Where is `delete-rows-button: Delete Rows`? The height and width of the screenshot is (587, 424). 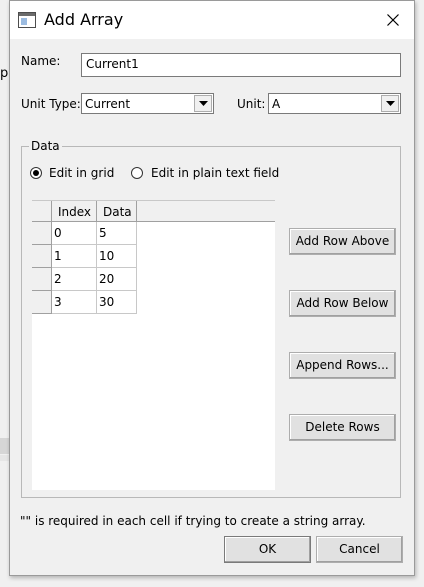 delete-rows-button: Delete Rows is located at coordinates (342, 427).